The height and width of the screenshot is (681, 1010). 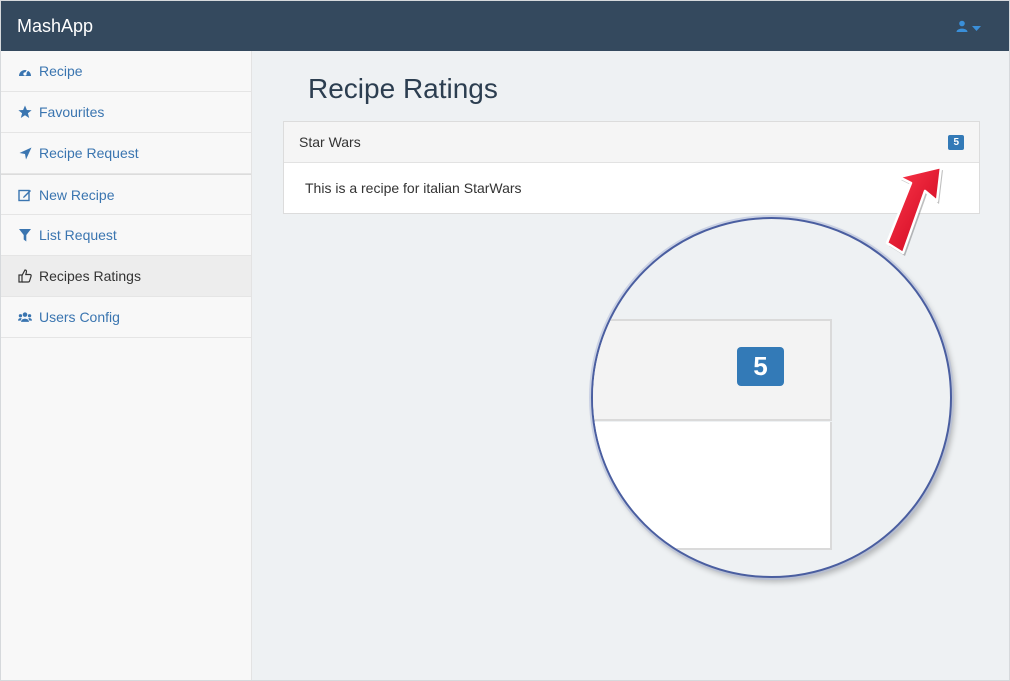 What do you see at coordinates (25, 317) in the screenshot?
I see `users-icon` at bounding box center [25, 317].